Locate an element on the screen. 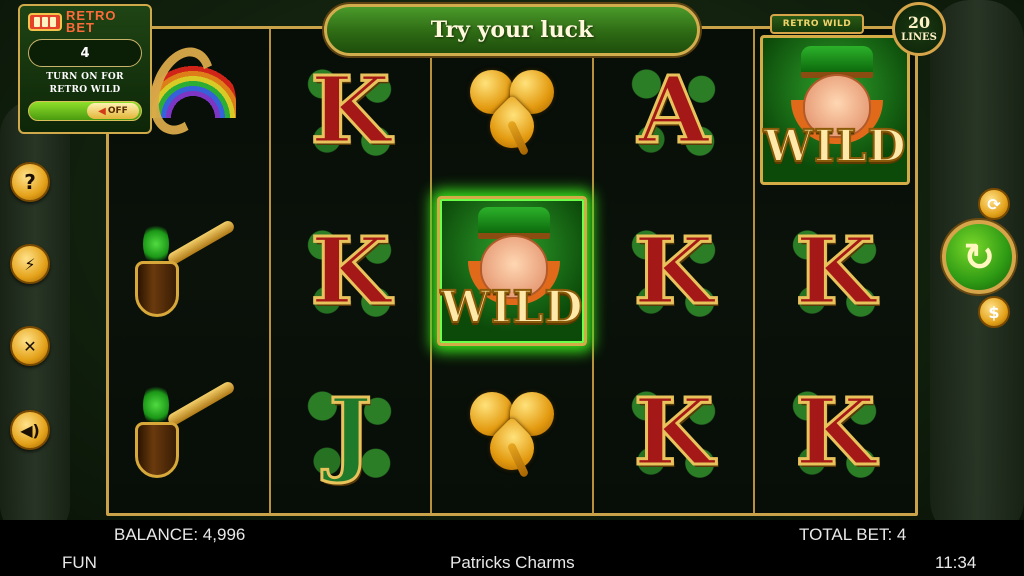 Image resolution: width=1024 pixels, height=576 pixels. bet-button: $ is located at coordinates (994, 312).